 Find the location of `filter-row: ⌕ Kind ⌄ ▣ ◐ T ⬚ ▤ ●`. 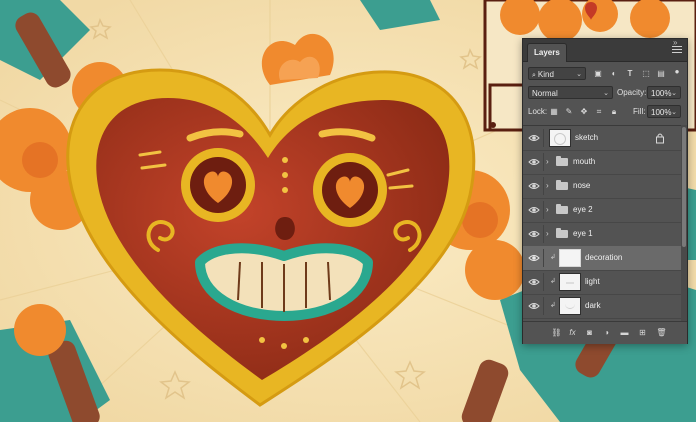

filter-row: ⌕ Kind ⌄ ▣ ◐ T ⬚ ▤ ● is located at coordinates (605, 74).